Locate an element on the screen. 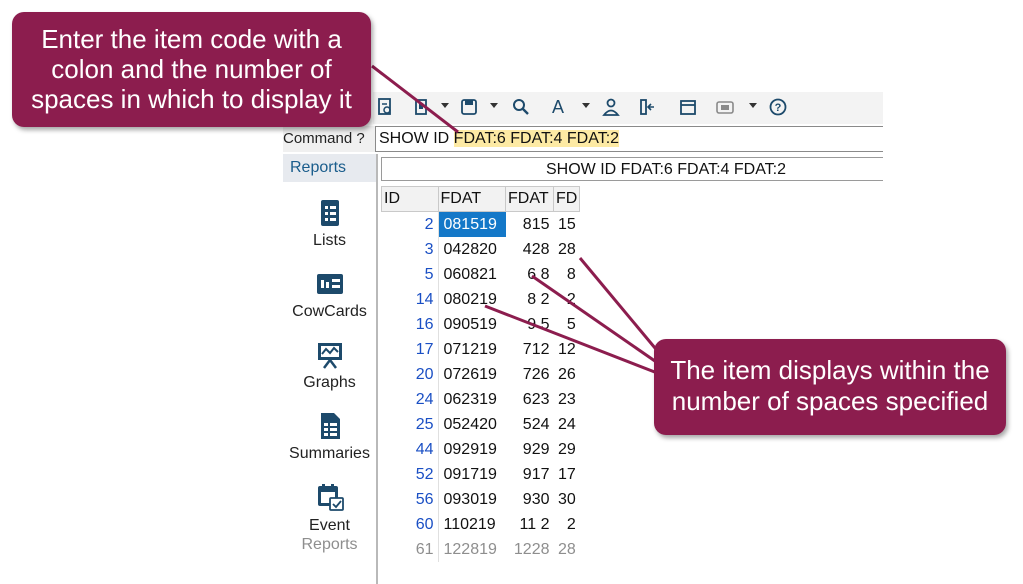 The height and width of the screenshot is (584, 1023). cell-fdat-6: 090519 is located at coordinates (472, 324).